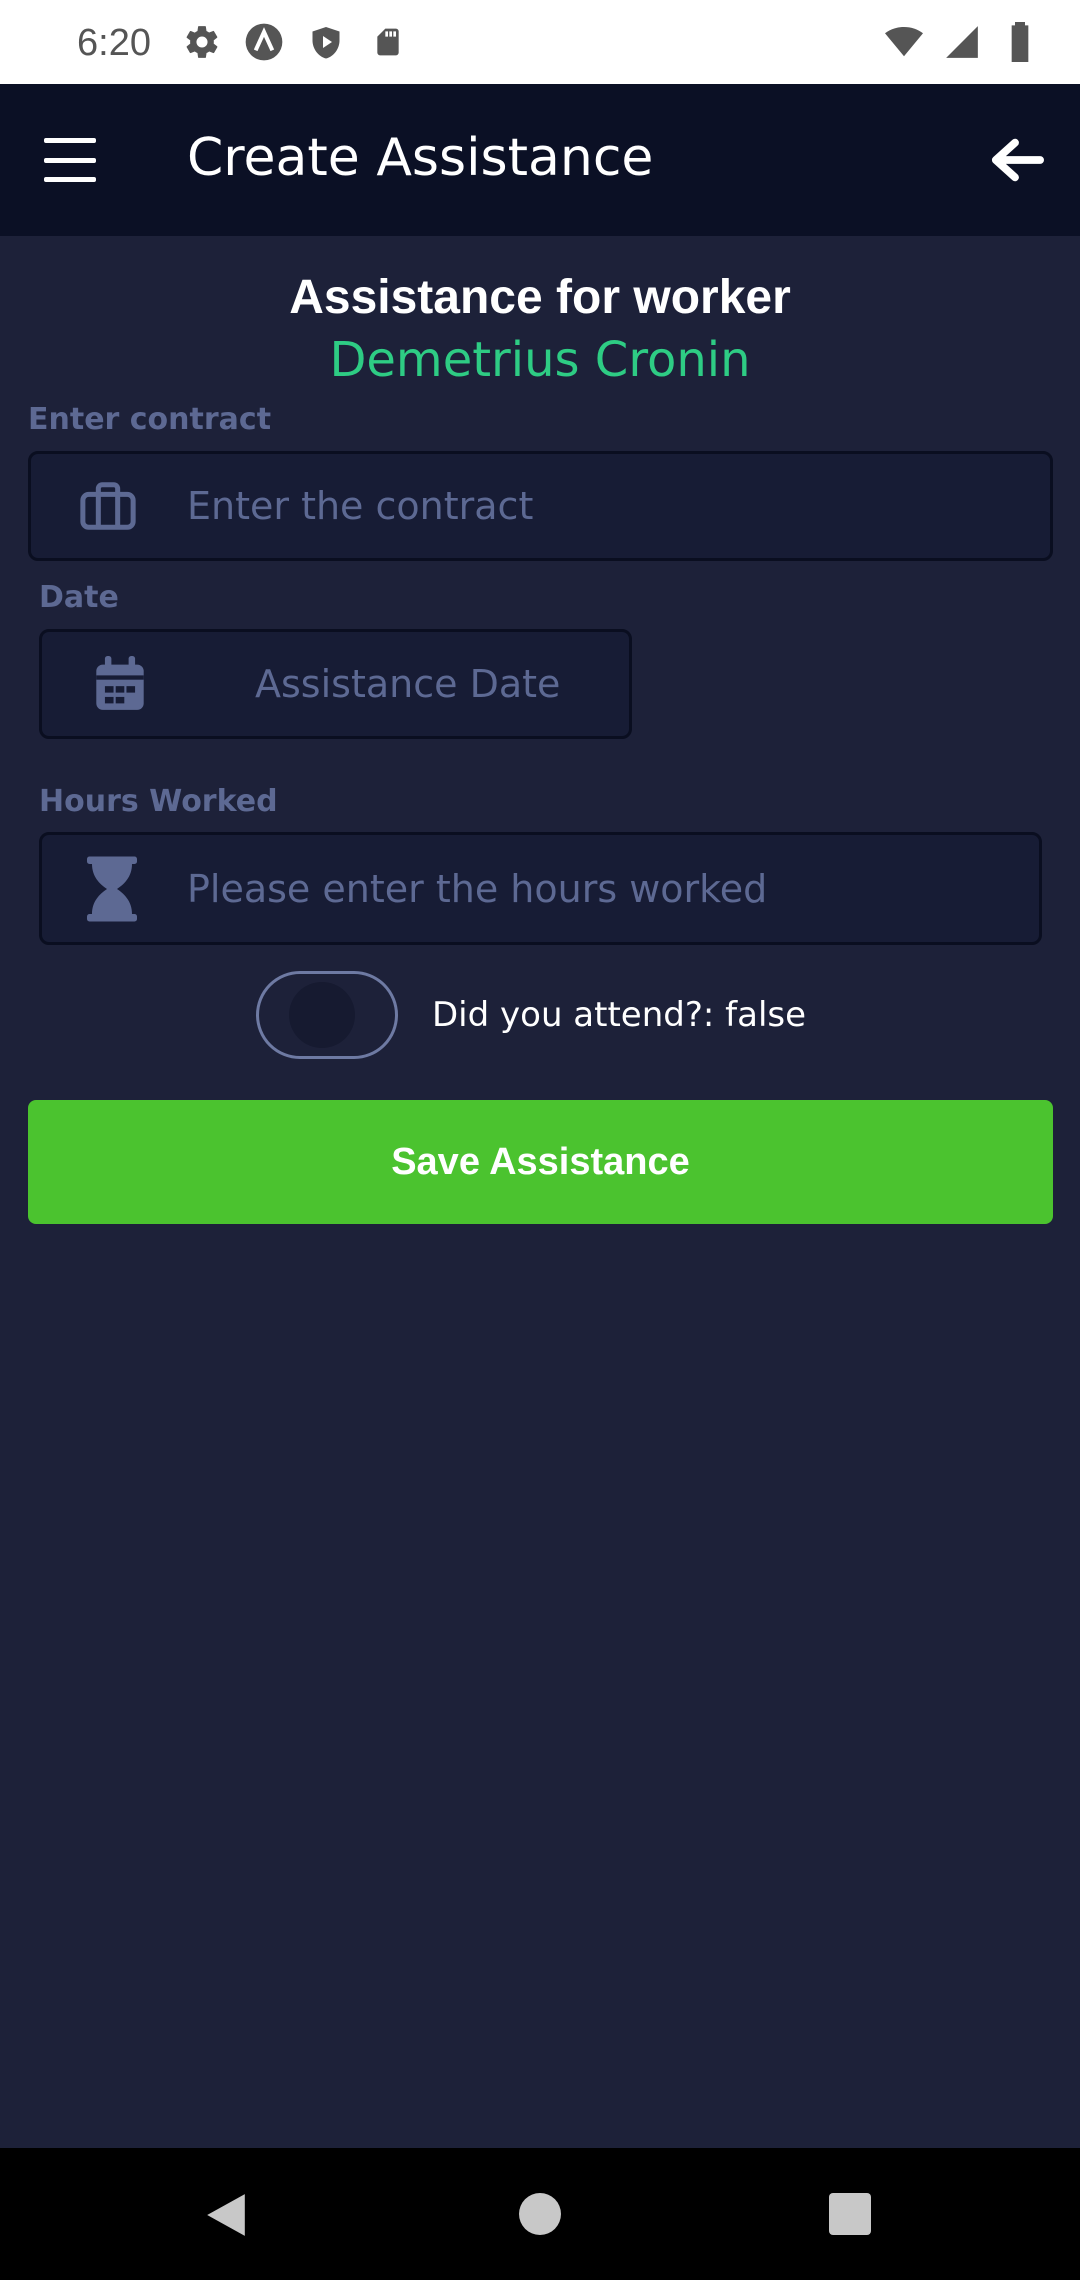 This screenshot has height=2280, width=1080. I want to click on date-label: Date, so click(79, 597).